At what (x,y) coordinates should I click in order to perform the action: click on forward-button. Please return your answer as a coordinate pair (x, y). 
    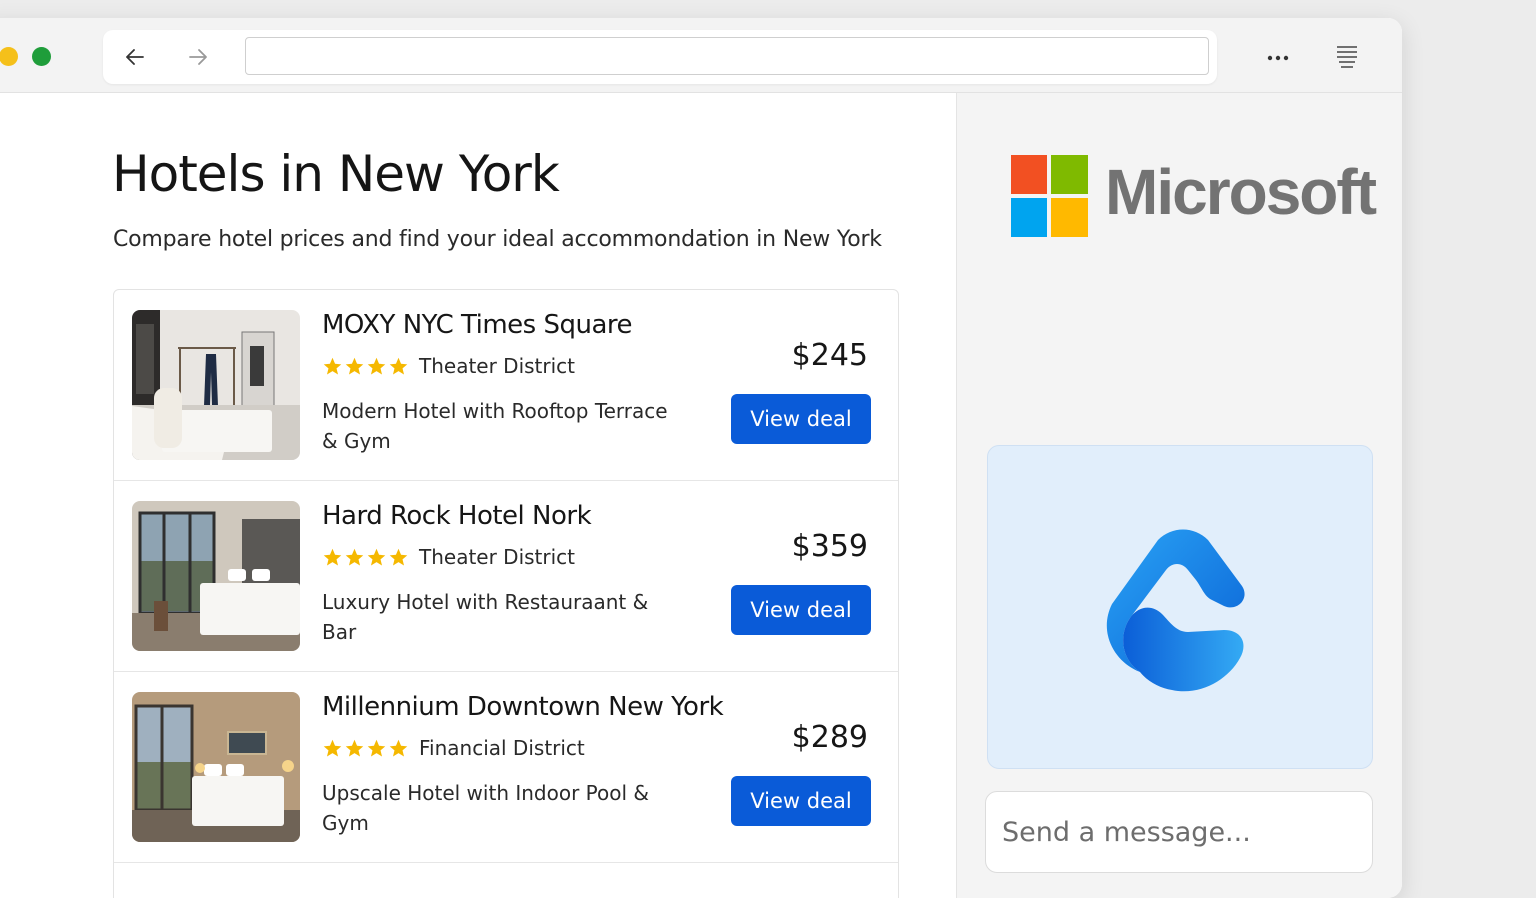
    Looking at the image, I should click on (198, 57).